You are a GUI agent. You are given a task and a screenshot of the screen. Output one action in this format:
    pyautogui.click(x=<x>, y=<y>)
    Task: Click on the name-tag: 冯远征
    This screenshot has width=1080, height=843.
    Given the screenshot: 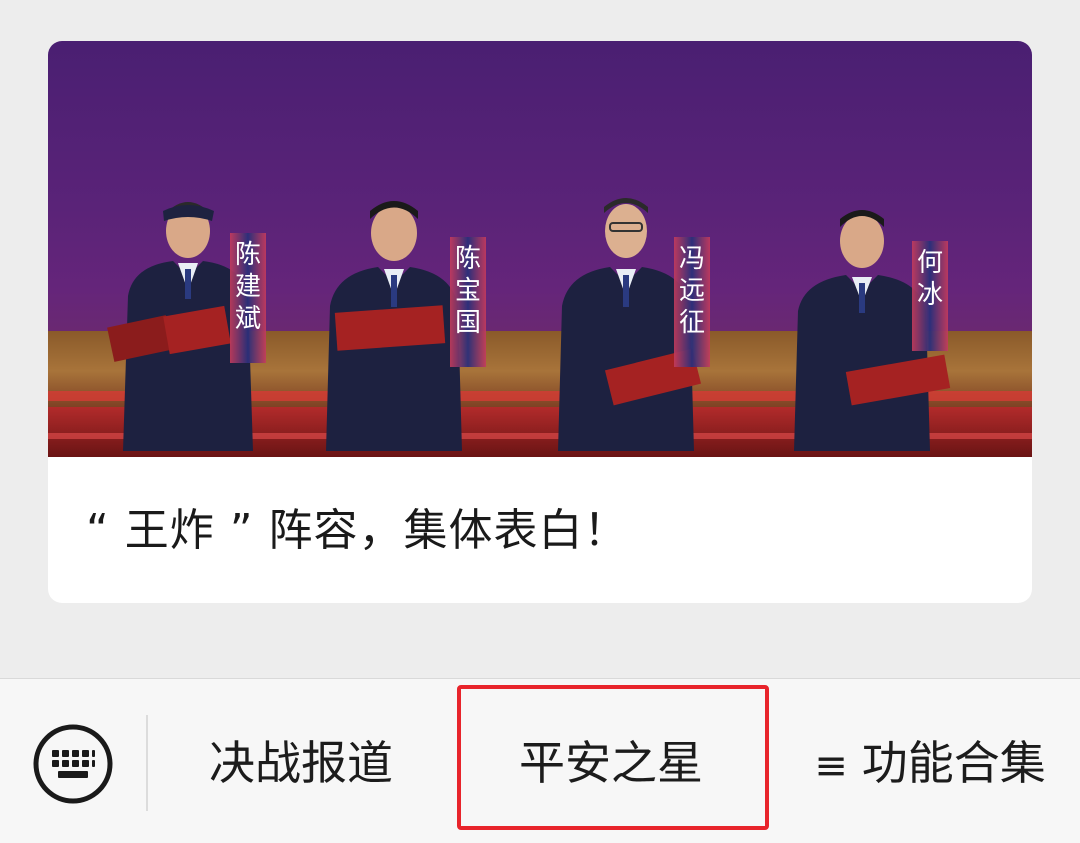 What is the action you would take?
    pyautogui.click(x=692, y=302)
    